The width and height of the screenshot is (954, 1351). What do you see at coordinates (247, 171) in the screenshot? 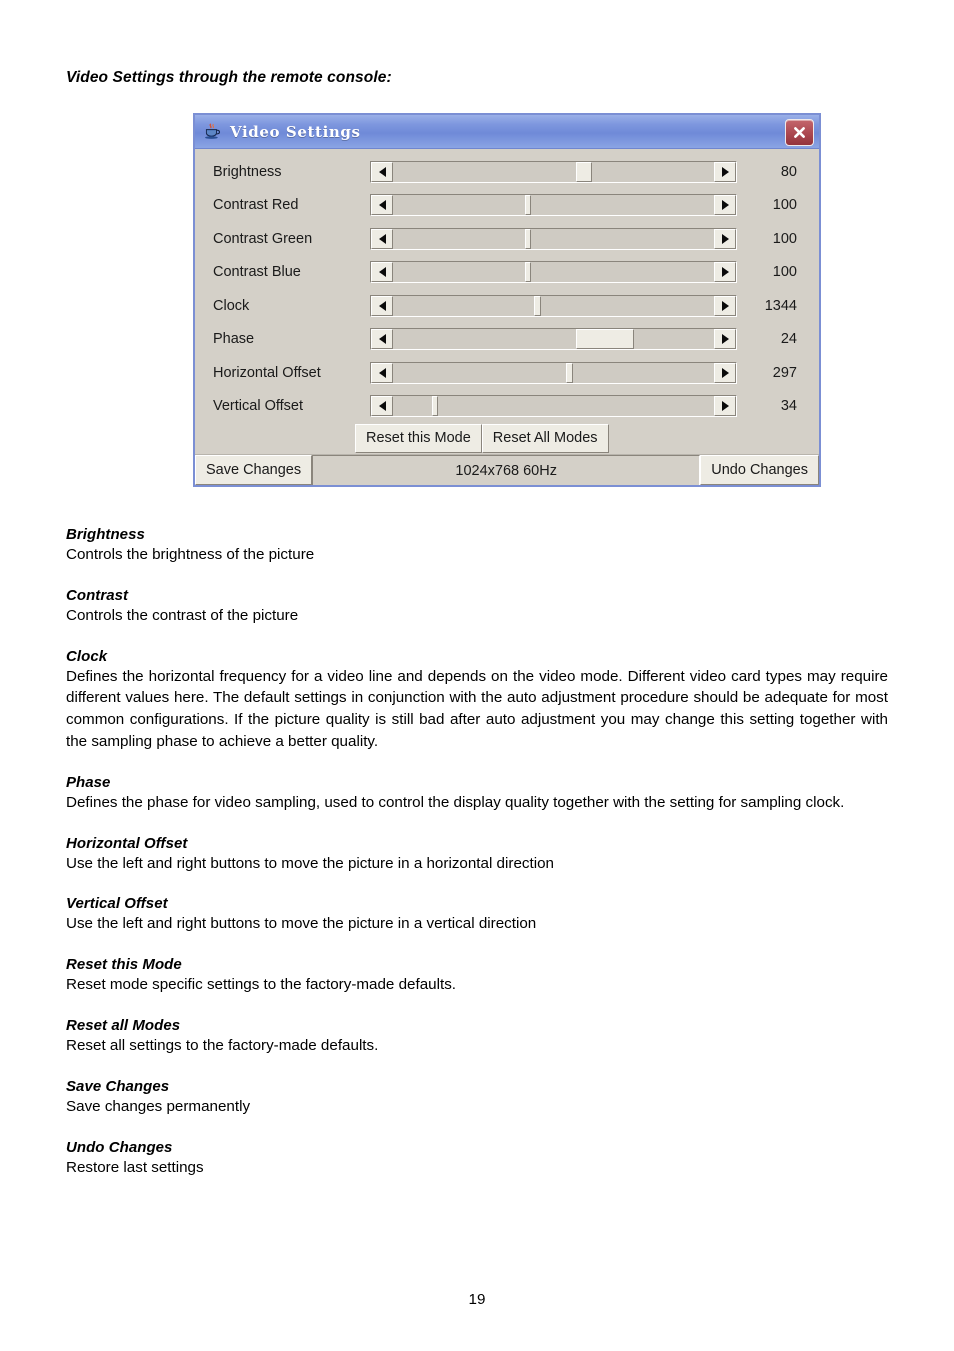
I see `setting-label: Brightness` at bounding box center [247, 171].